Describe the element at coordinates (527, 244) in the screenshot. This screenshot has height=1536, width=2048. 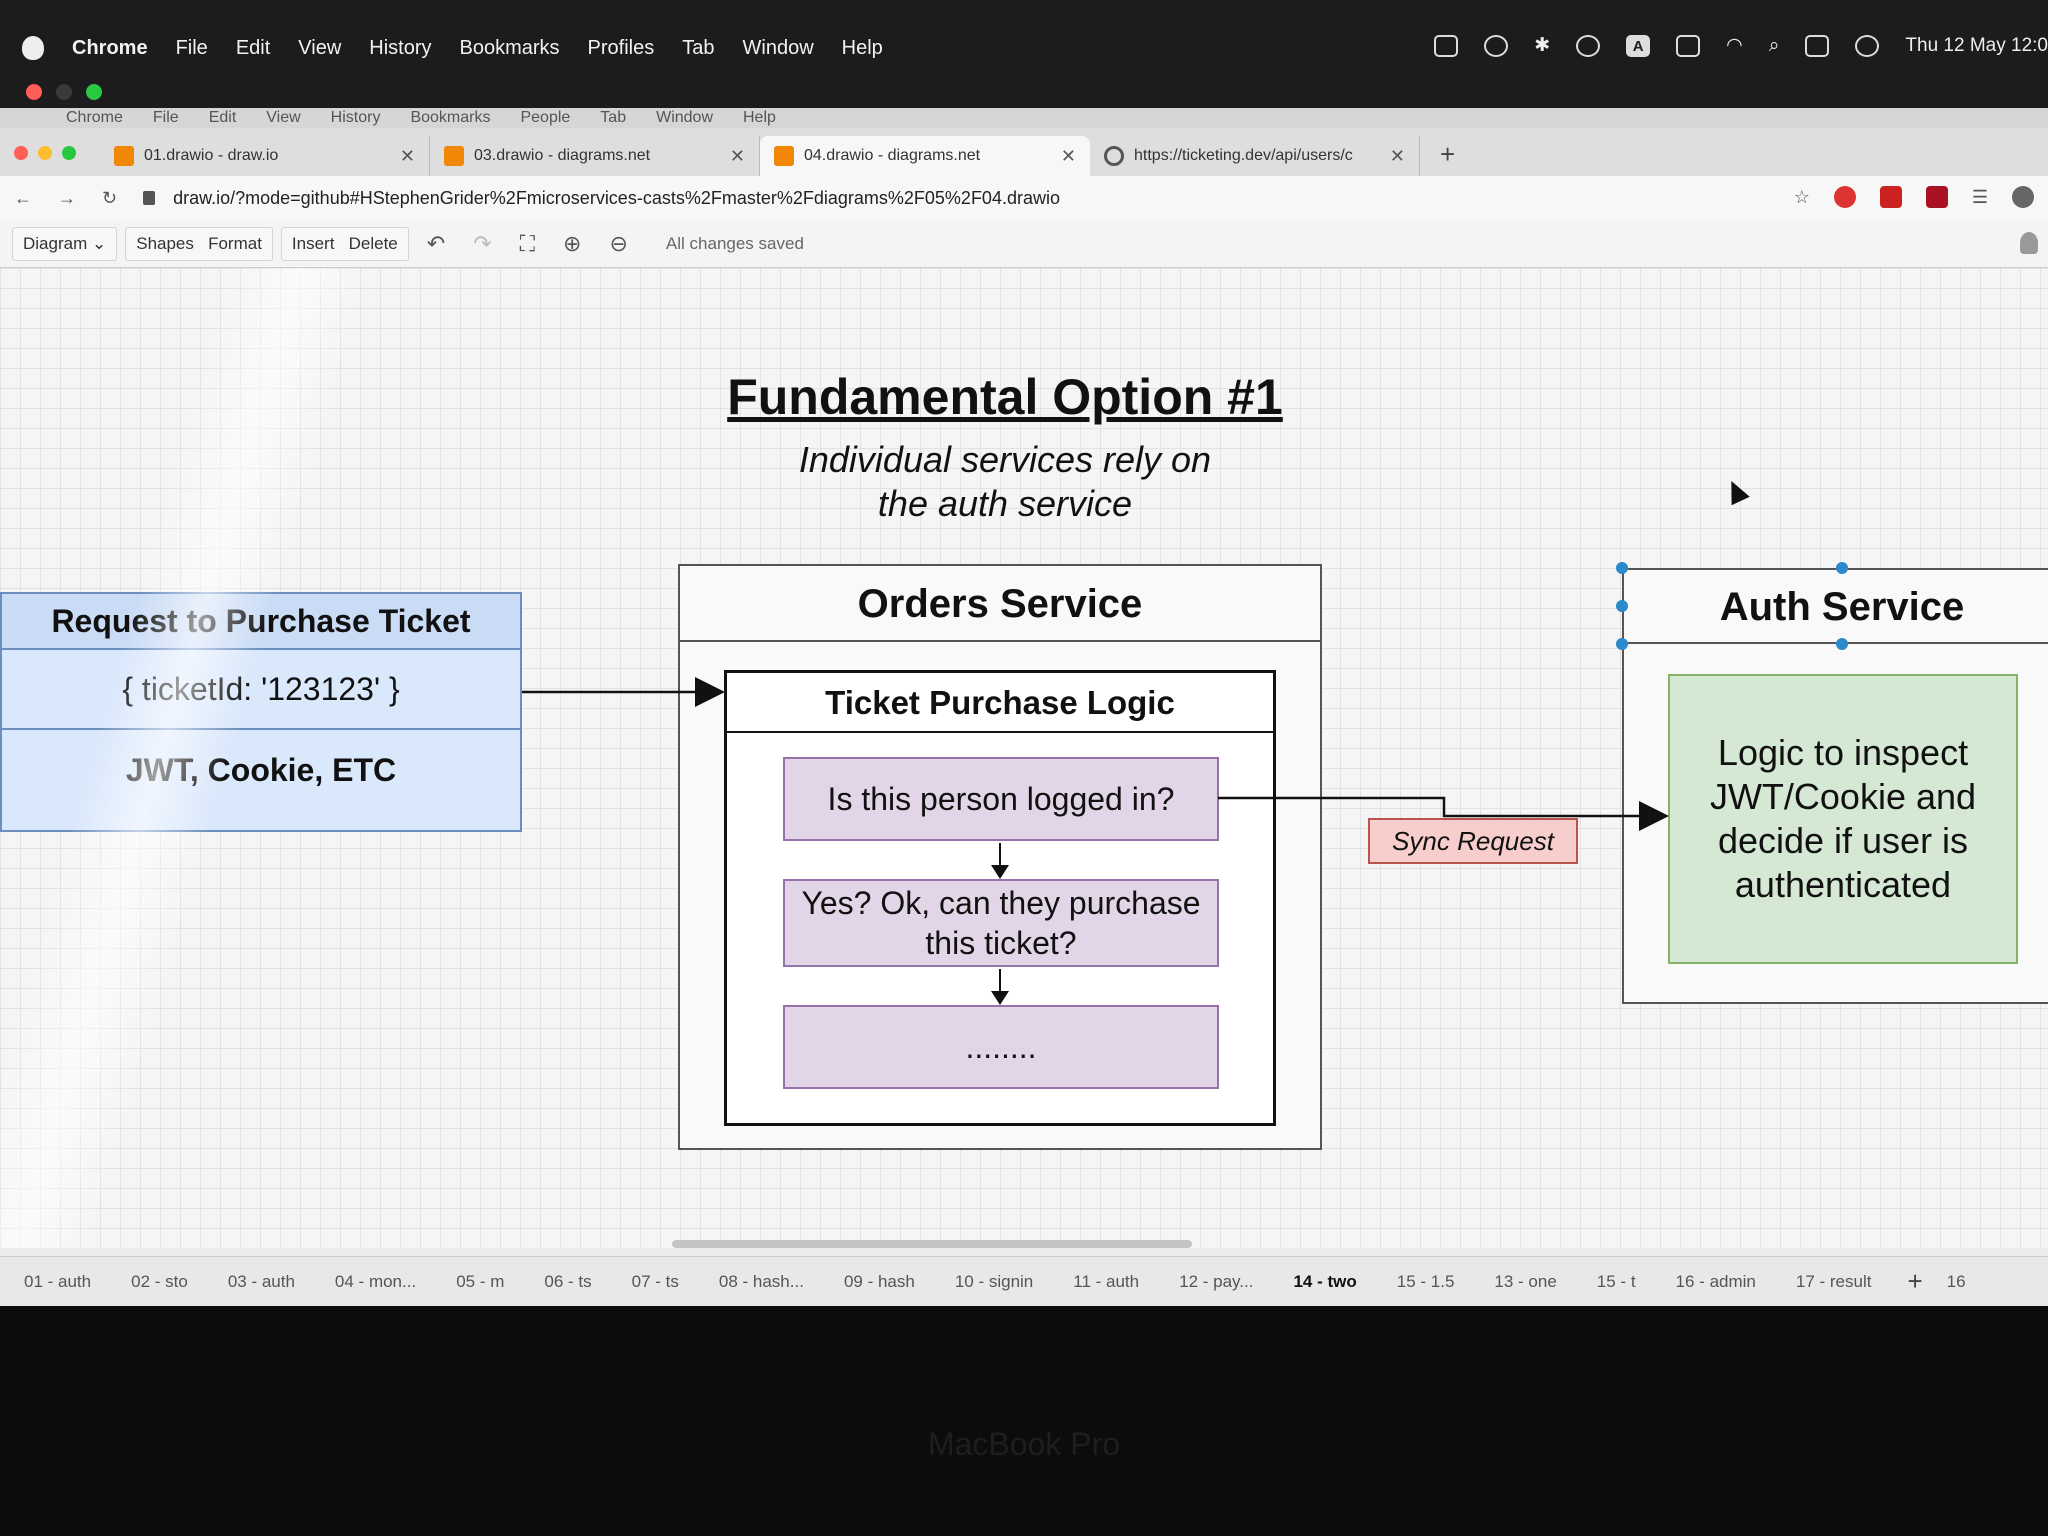
I see `fullscreen-icon: ⛶` at that location.